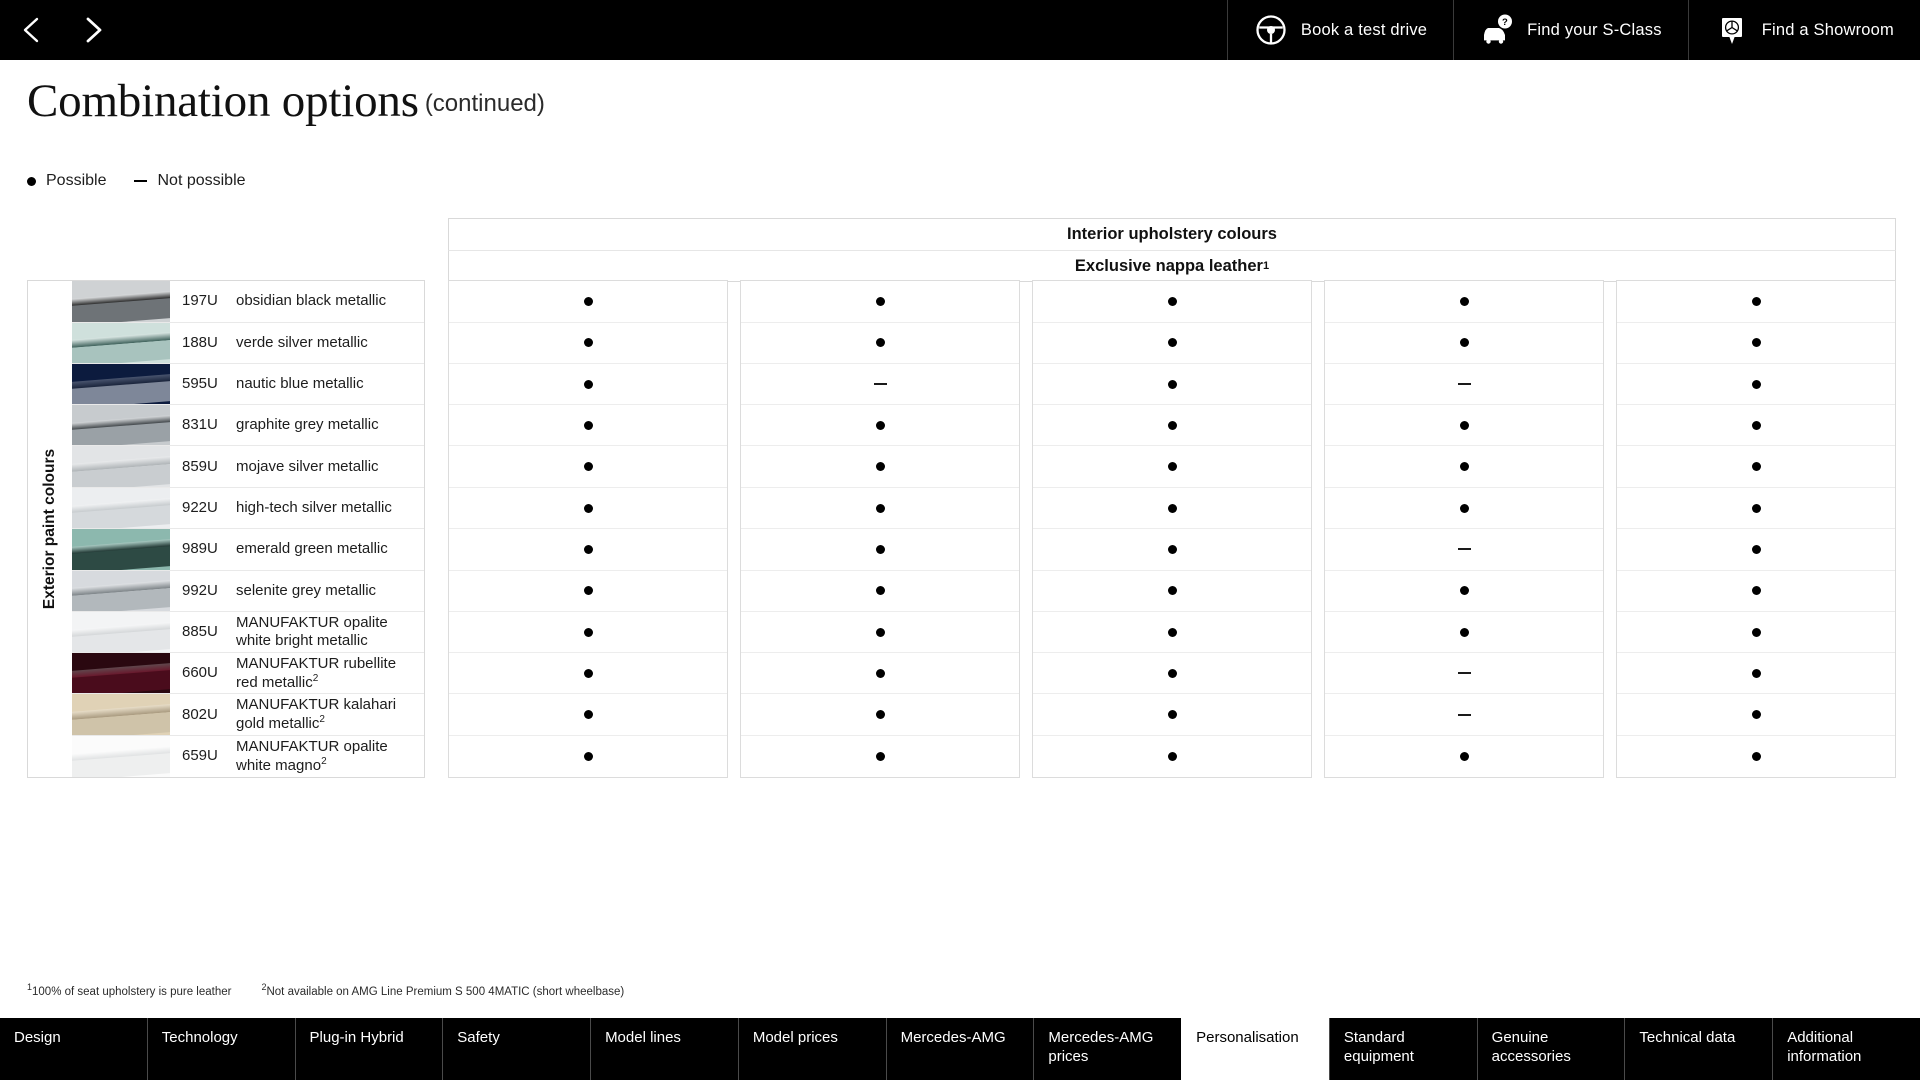 The image size is (1920, 1080). What do you see at coordinates (314, 507) in the screenshot?
I see `exterior-paint-label: high-tech silver metallic` at bounding box center [314, 507].